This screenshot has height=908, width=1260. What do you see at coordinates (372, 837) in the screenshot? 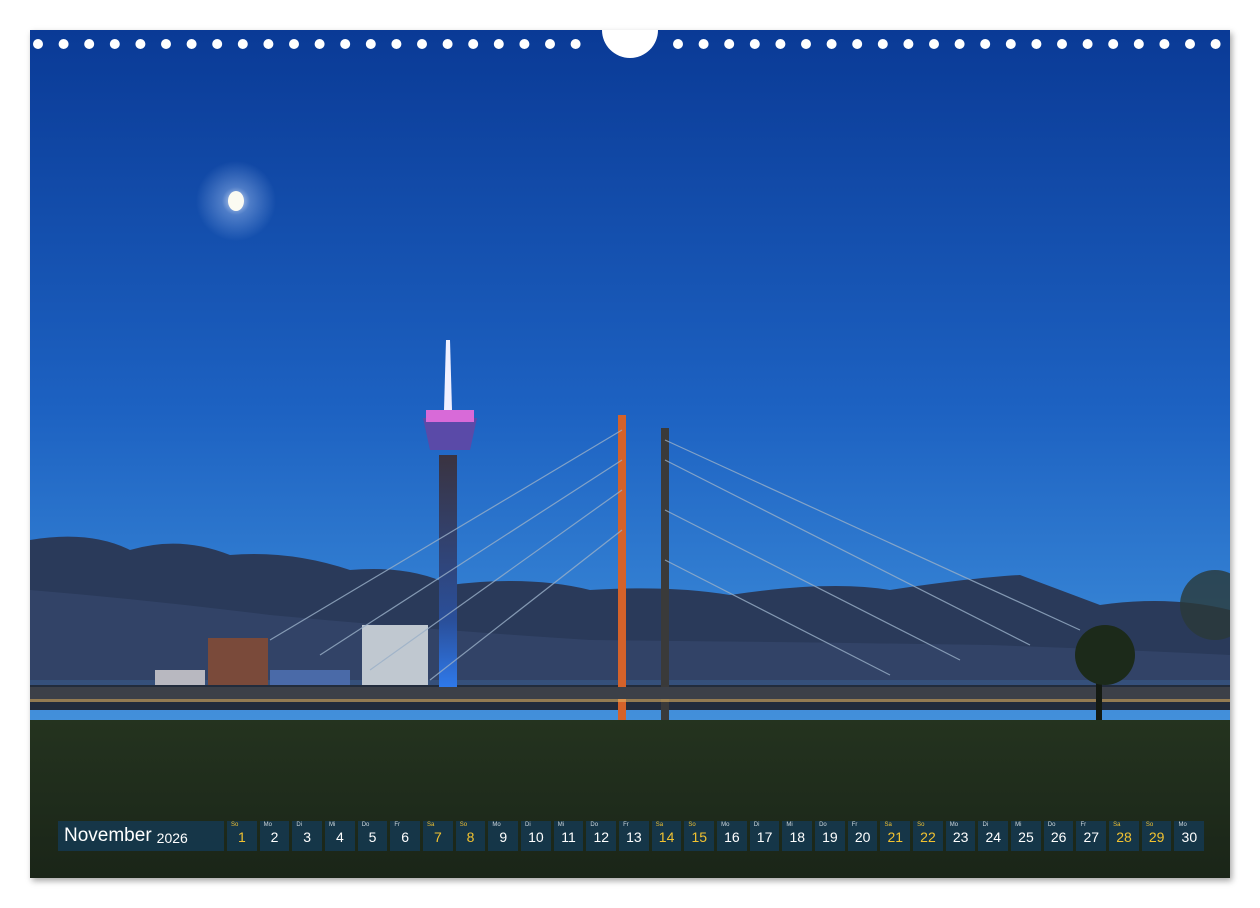
I see `day-number: 5` at bounding box center [372, 837].